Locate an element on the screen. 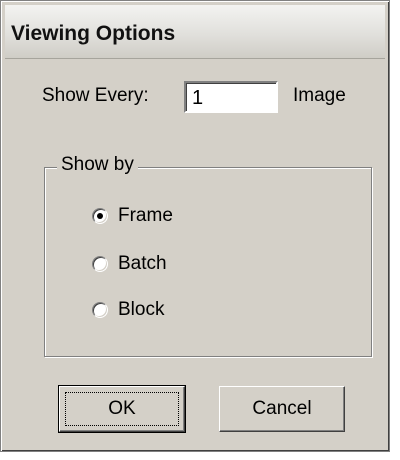  show-every-label: Show Every: is located at coordinates (95, 95).